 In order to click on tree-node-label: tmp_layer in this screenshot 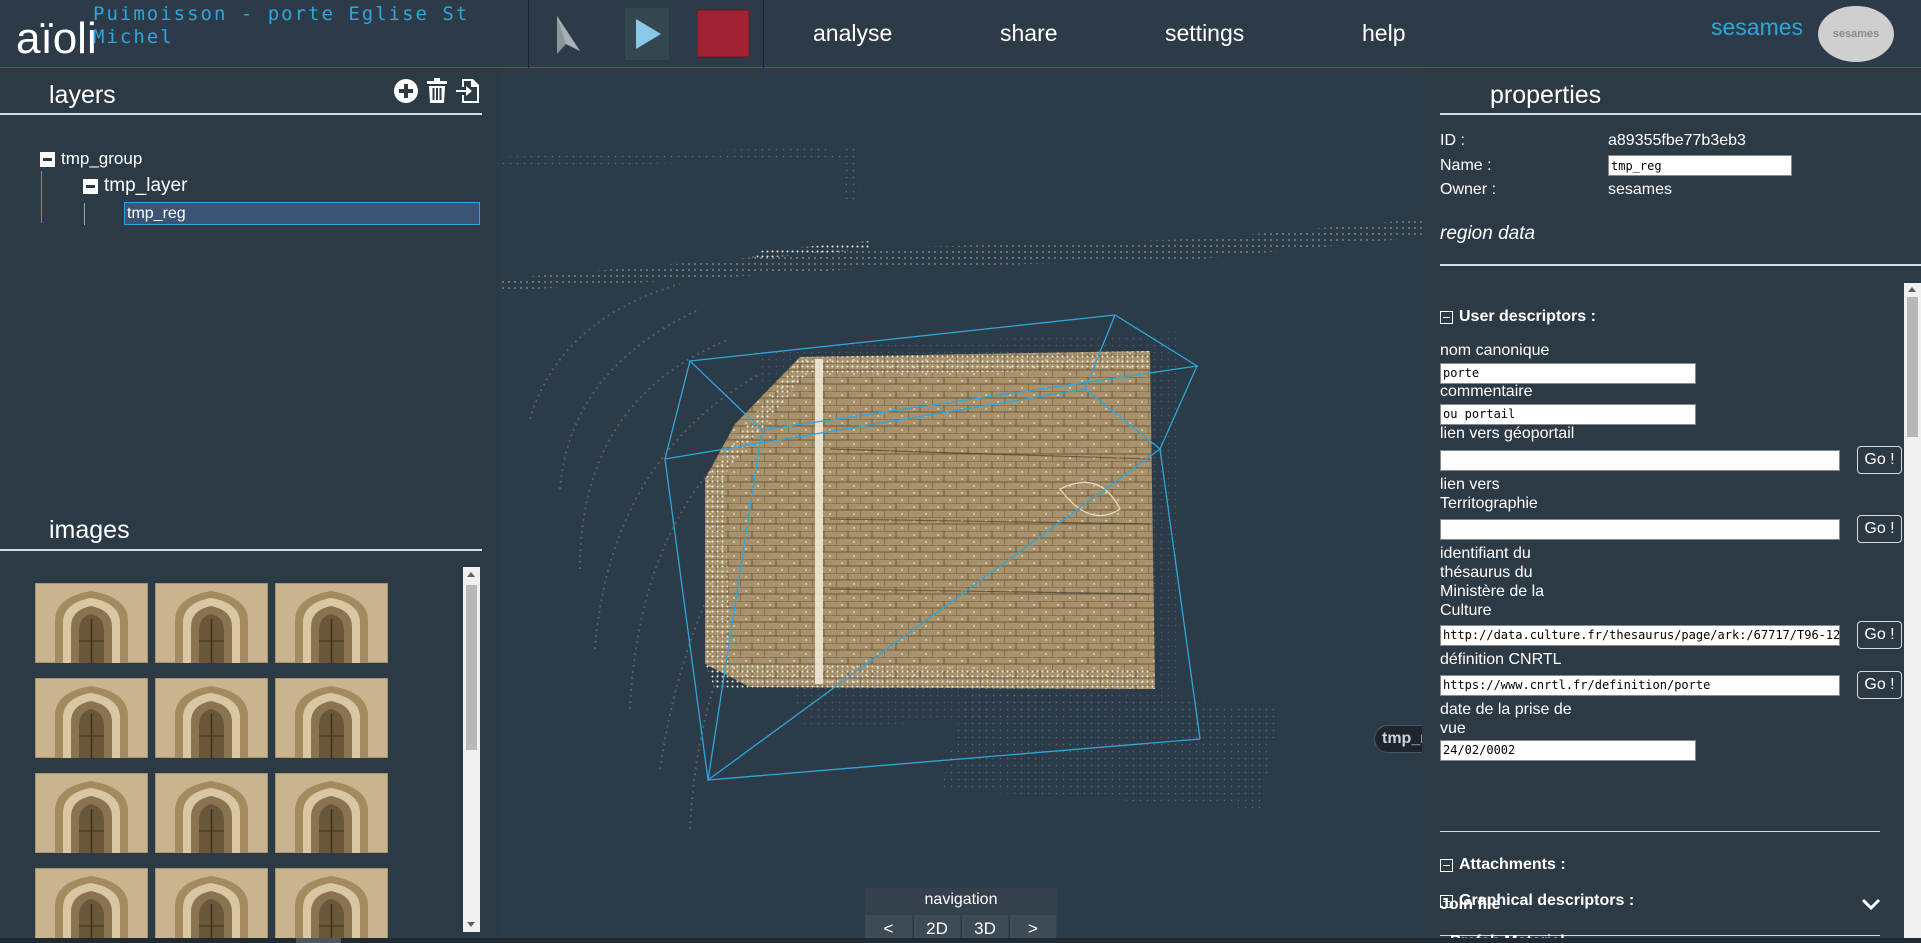, I will do `click(146, 185)`.